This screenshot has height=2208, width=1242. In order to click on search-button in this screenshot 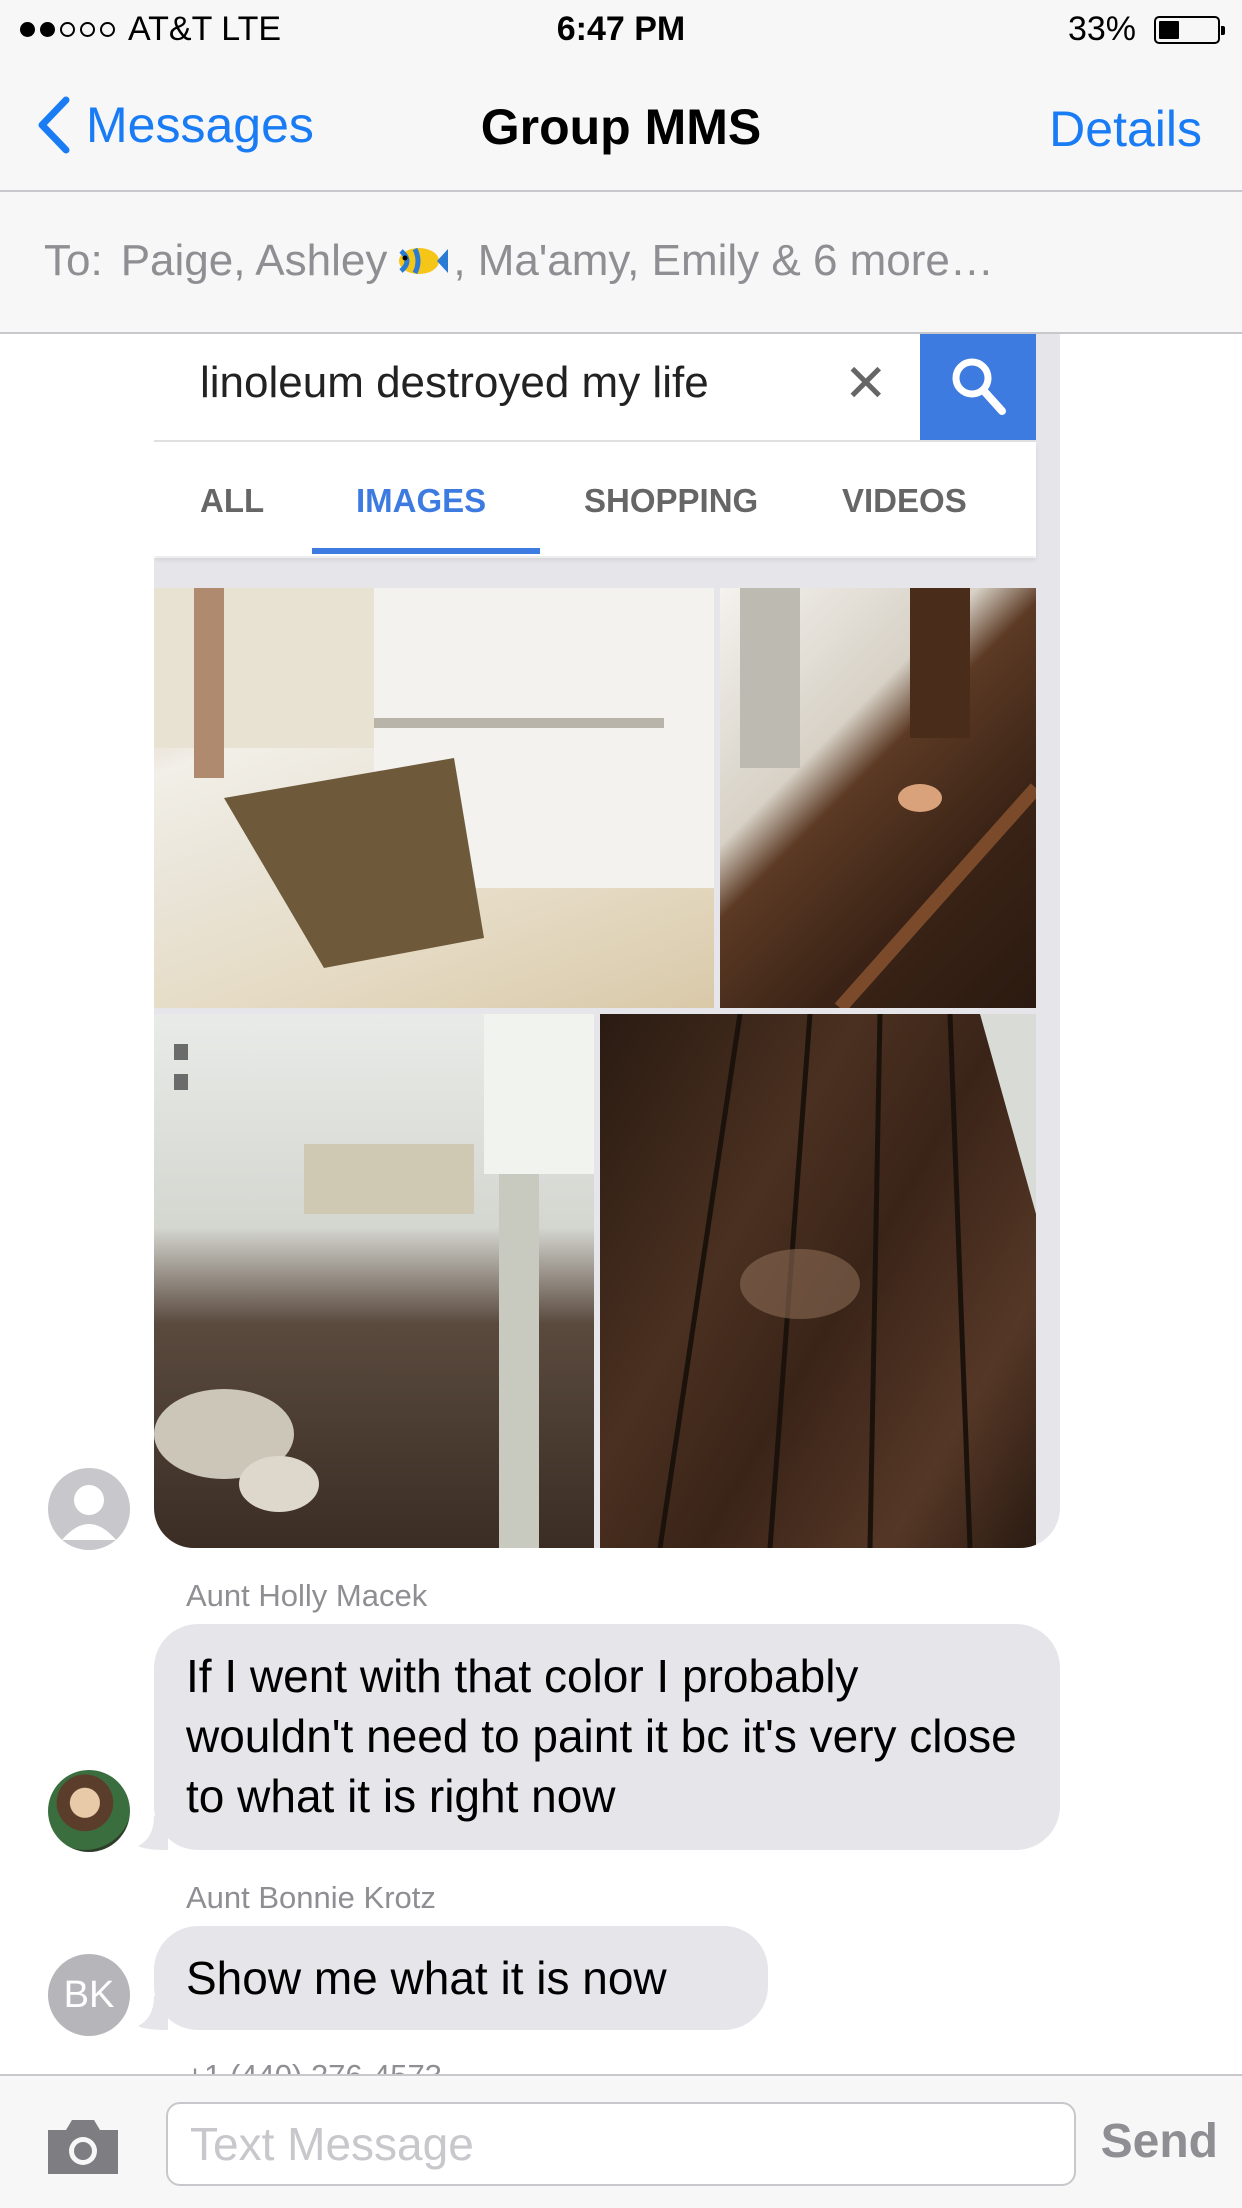, I will do `click(978, 387)`.